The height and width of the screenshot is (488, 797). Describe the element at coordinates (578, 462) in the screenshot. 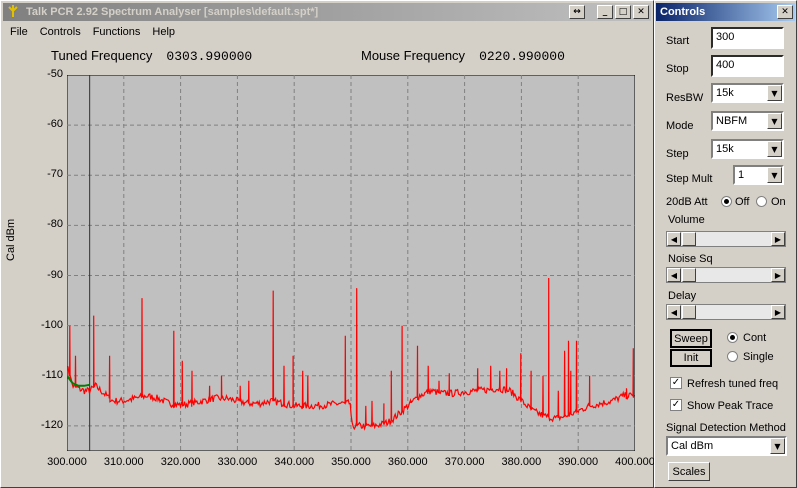

I see `x-tick-label: 390.000` at that location.